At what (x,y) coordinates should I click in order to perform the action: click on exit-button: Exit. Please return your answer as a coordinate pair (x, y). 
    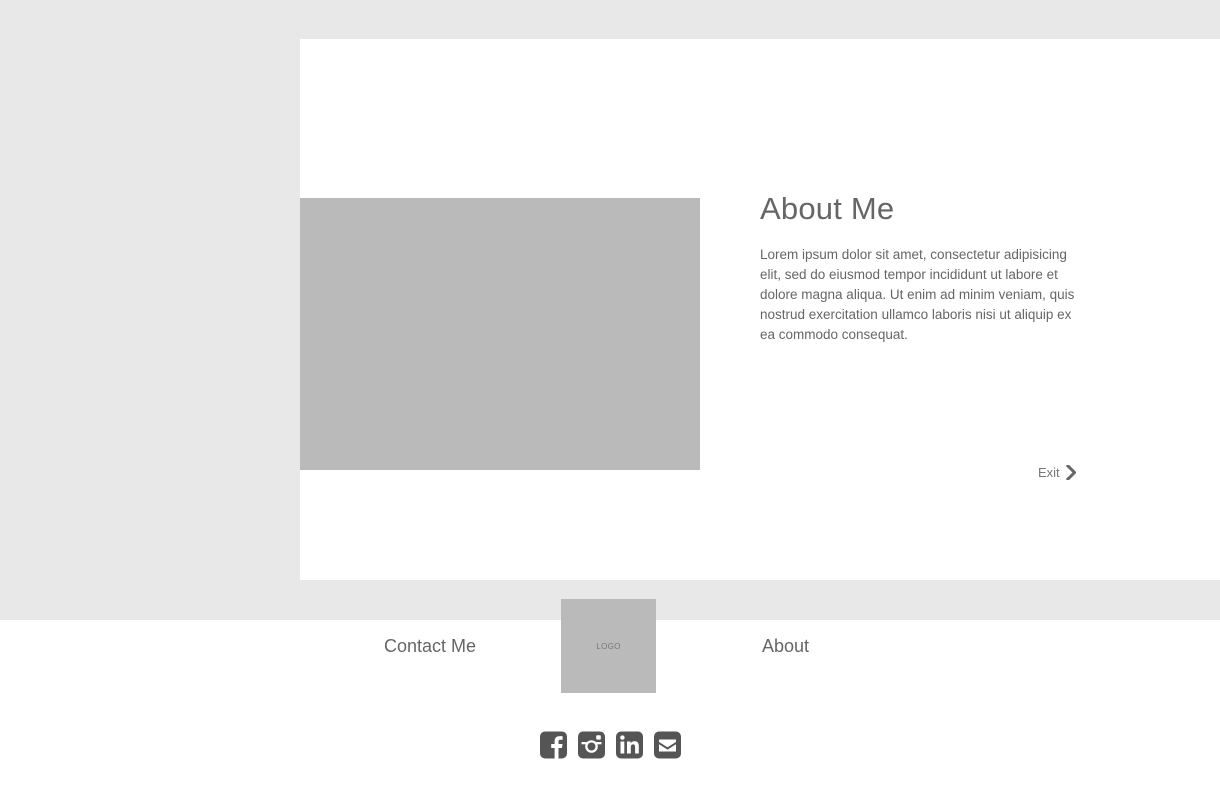
    Looking at the image, I should click on (1057, 472).